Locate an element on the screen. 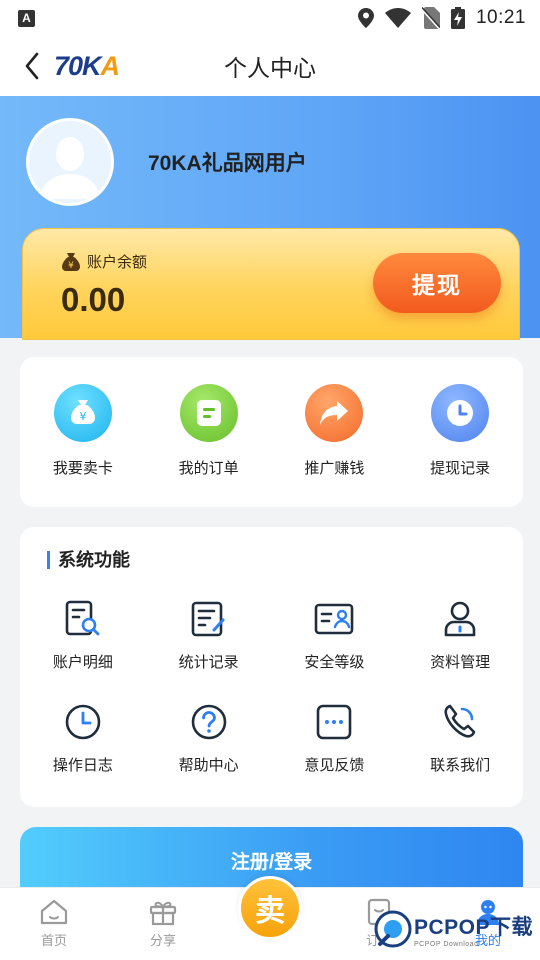  profile-icon is located at coordinates (460, 619).